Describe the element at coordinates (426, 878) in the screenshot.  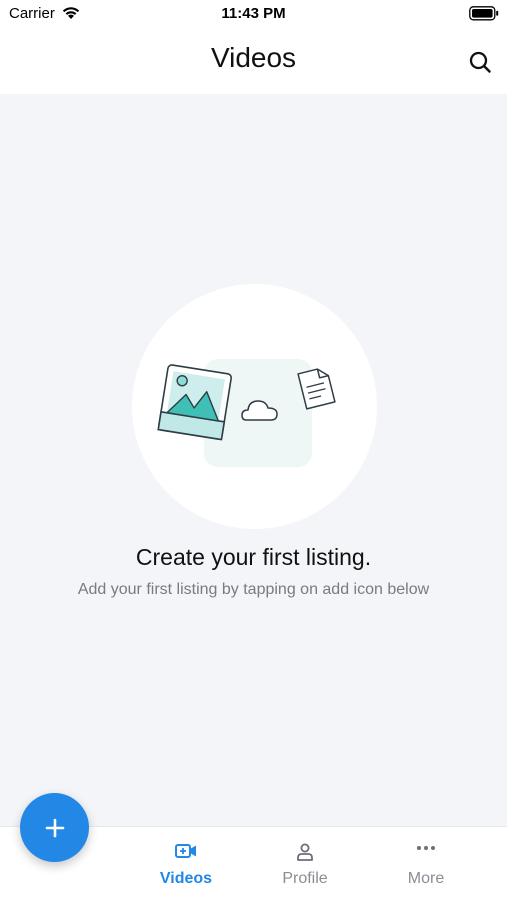
I see `tab-more-label: More` at that location.